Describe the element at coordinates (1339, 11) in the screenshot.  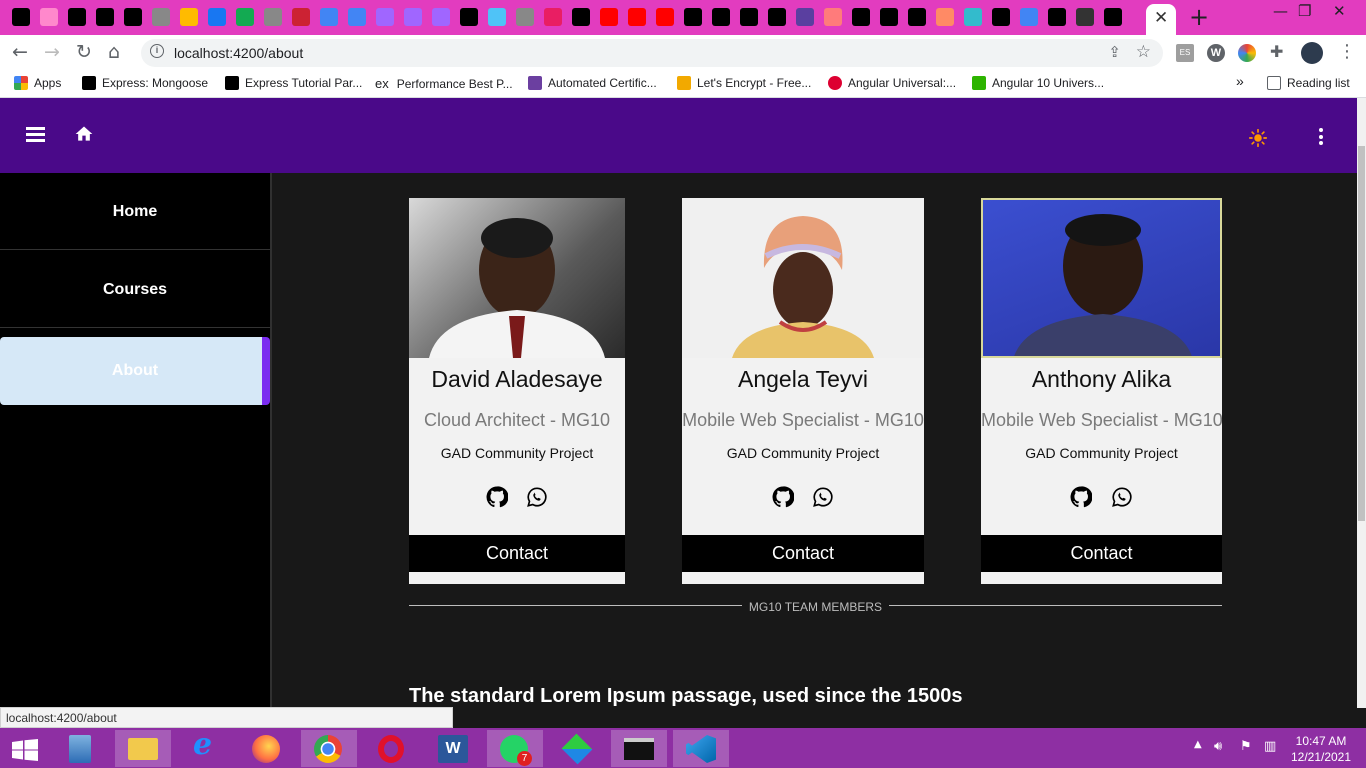
I see `close-window-button: ✕` at that location.